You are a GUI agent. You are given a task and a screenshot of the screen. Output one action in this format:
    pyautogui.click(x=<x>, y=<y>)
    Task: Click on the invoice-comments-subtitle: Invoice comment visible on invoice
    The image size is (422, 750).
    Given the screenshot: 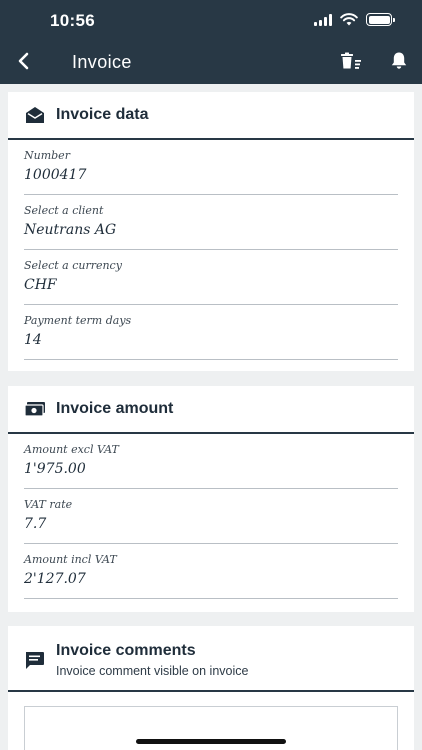 What is the action you would take?
    pyautogui.click(x=152, y=671)
    